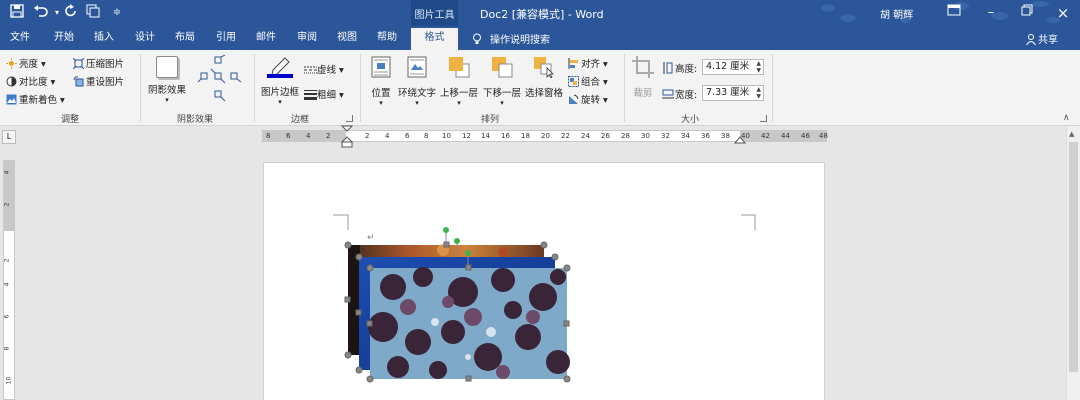  I want to click on recolor-icon, so click(11, 99).